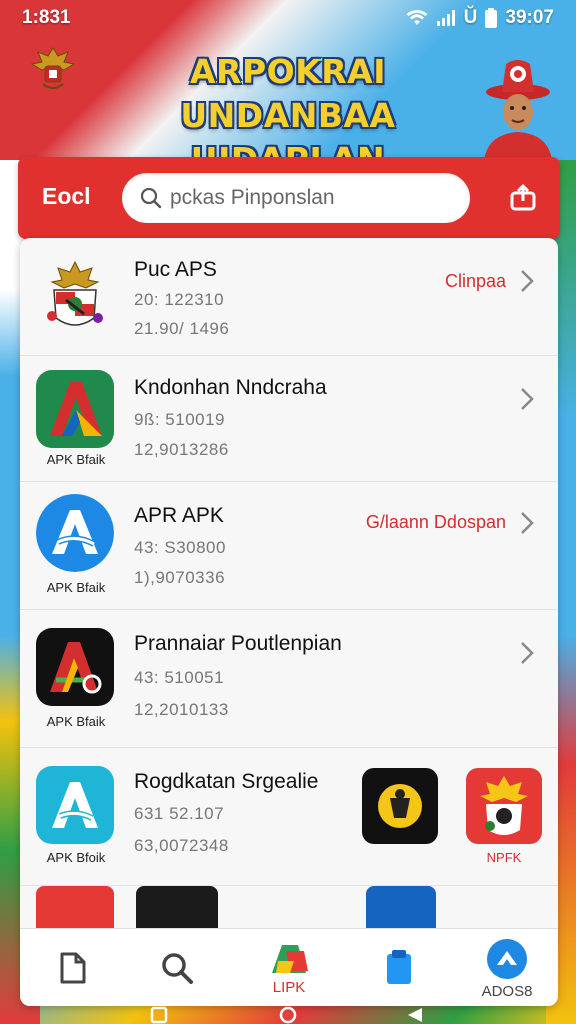 The height and width of the screenshot is (1024, 576). I want to click on system-nav-bar, so click(286, 1015).